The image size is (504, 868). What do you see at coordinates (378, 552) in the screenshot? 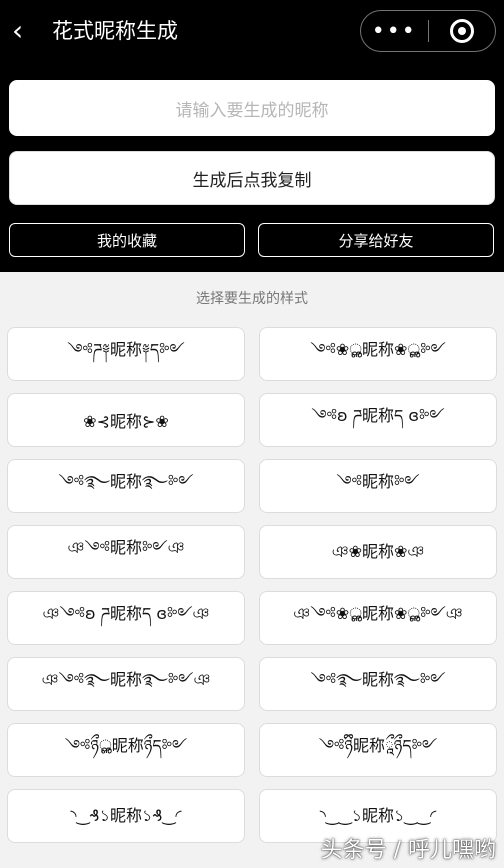
I see `style-option: ঞ❀昵称❀ঞ` at bounding box center [378, 552].